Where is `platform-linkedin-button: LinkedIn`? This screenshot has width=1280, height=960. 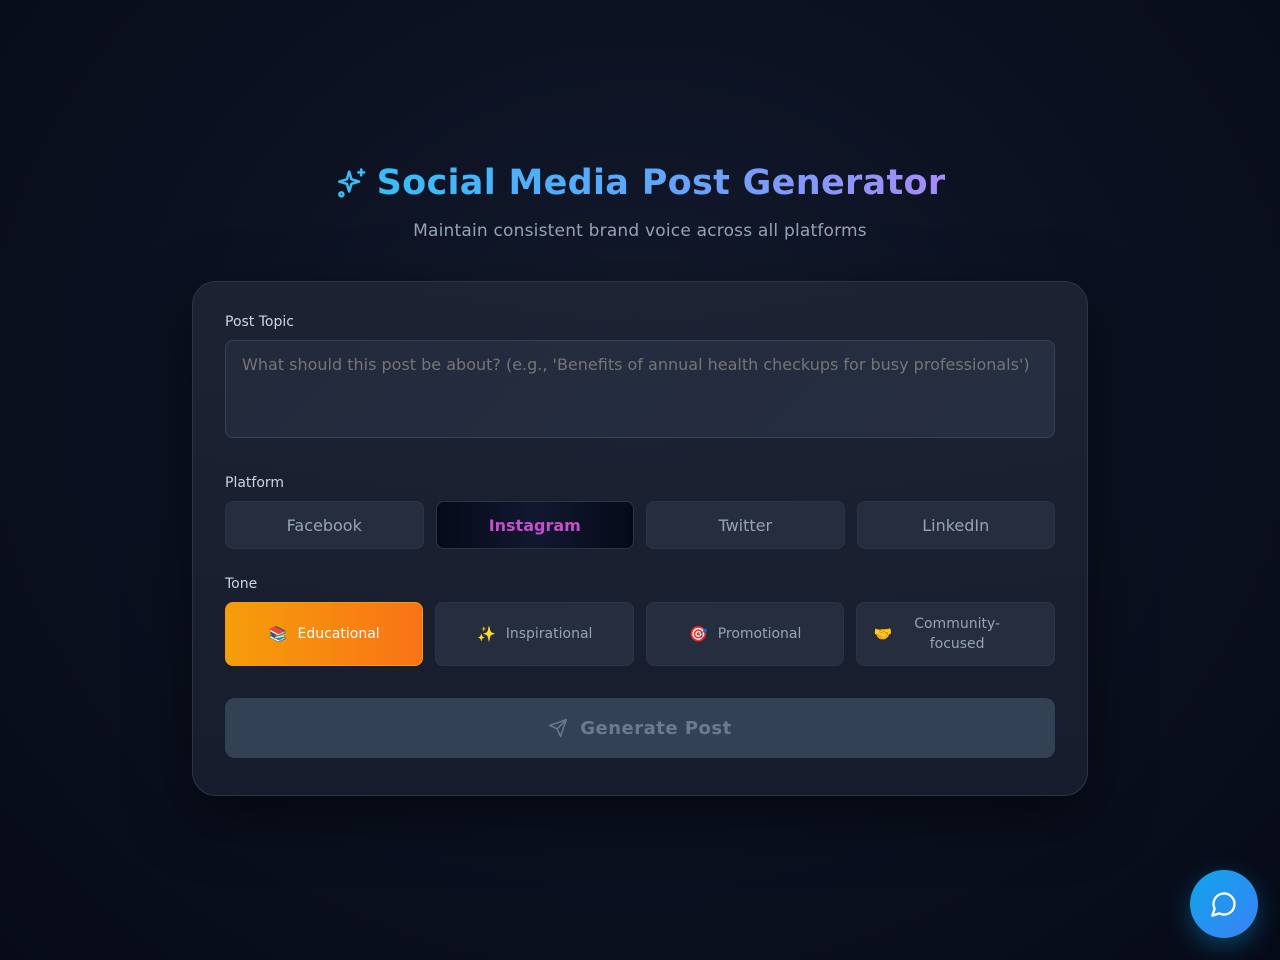 platform-linkedin-button: LinkedIn is located at coordinates (955, 525).